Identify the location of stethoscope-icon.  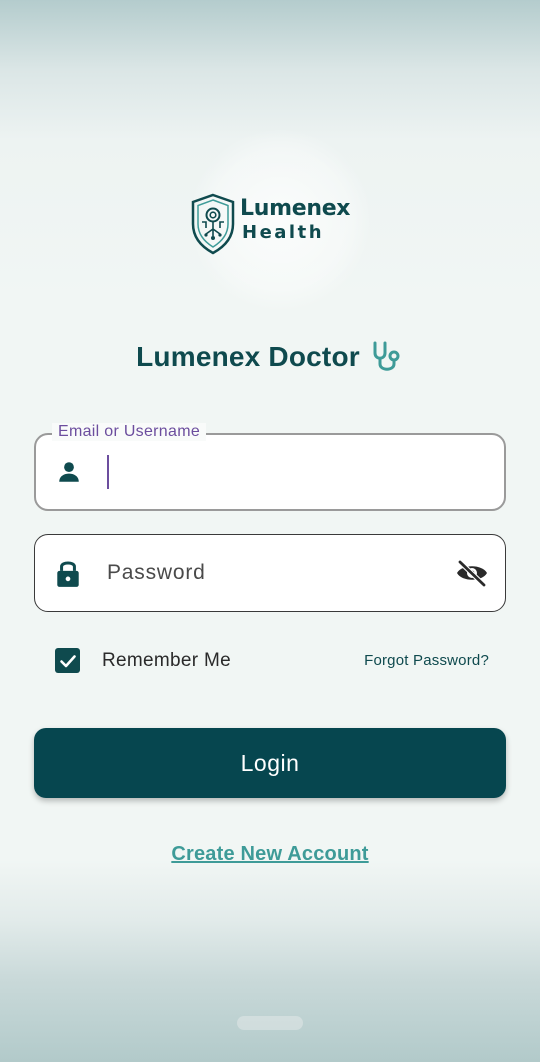
(386, 356).